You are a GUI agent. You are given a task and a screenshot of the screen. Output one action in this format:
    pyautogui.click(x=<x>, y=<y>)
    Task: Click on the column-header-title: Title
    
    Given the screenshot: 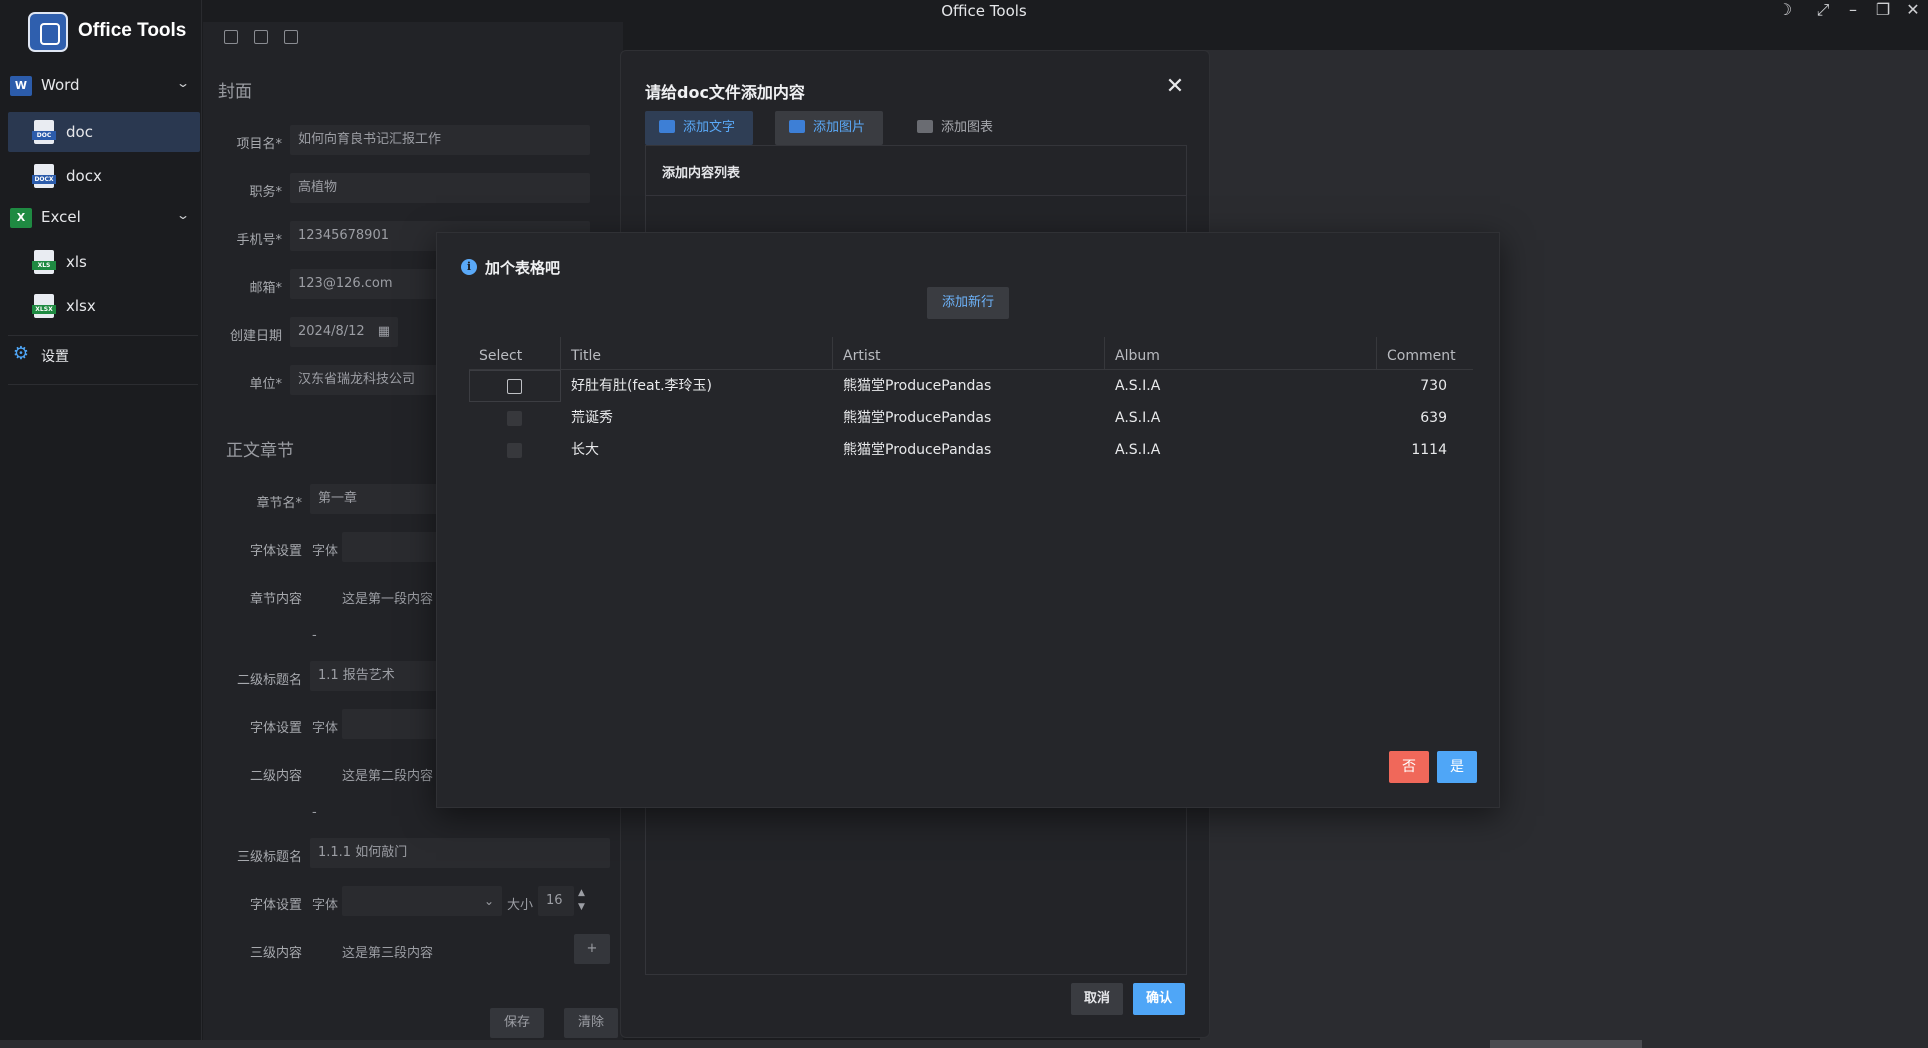 What is the action you would take?
    pyautogui.click(x=697, y=353)
    